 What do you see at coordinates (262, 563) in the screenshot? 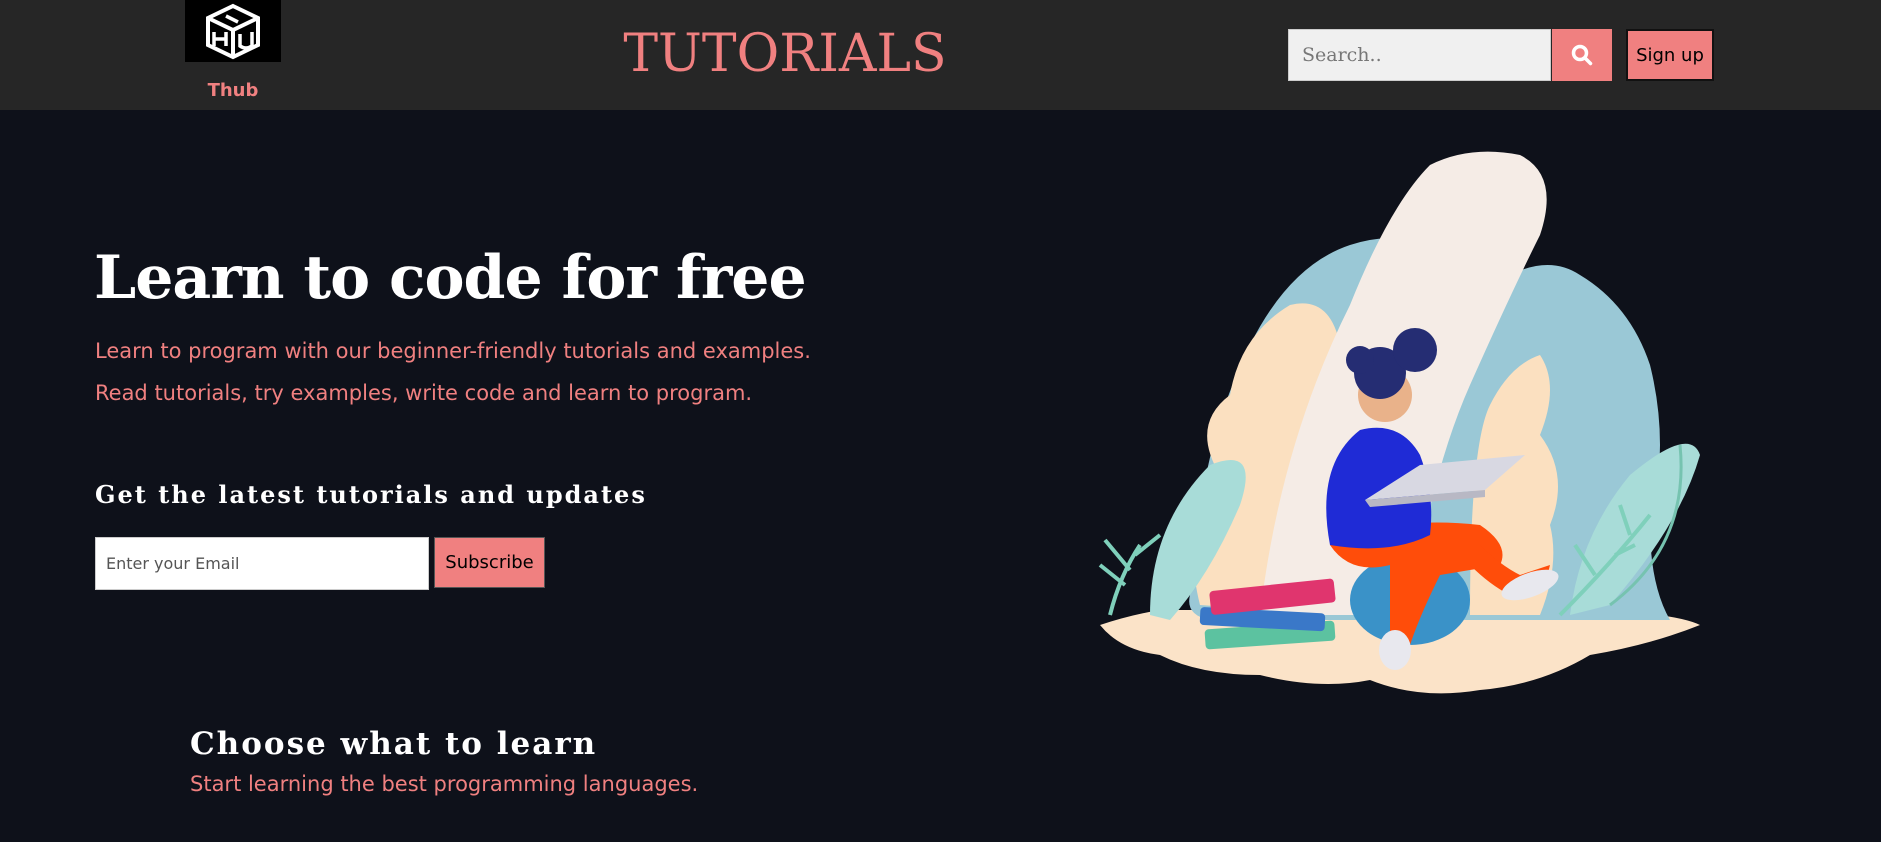
I see `email-field` at bounding box center [262, 563].